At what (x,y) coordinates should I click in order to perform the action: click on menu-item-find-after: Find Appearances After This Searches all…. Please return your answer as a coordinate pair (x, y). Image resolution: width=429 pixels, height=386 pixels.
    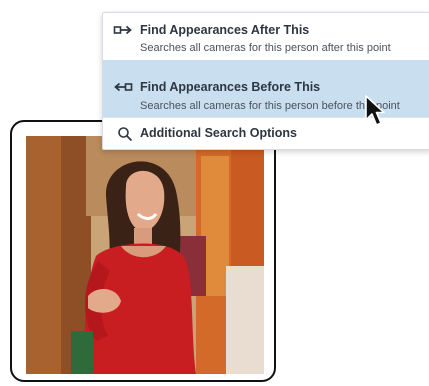
    Looking at the image, I should click on (266, 36).